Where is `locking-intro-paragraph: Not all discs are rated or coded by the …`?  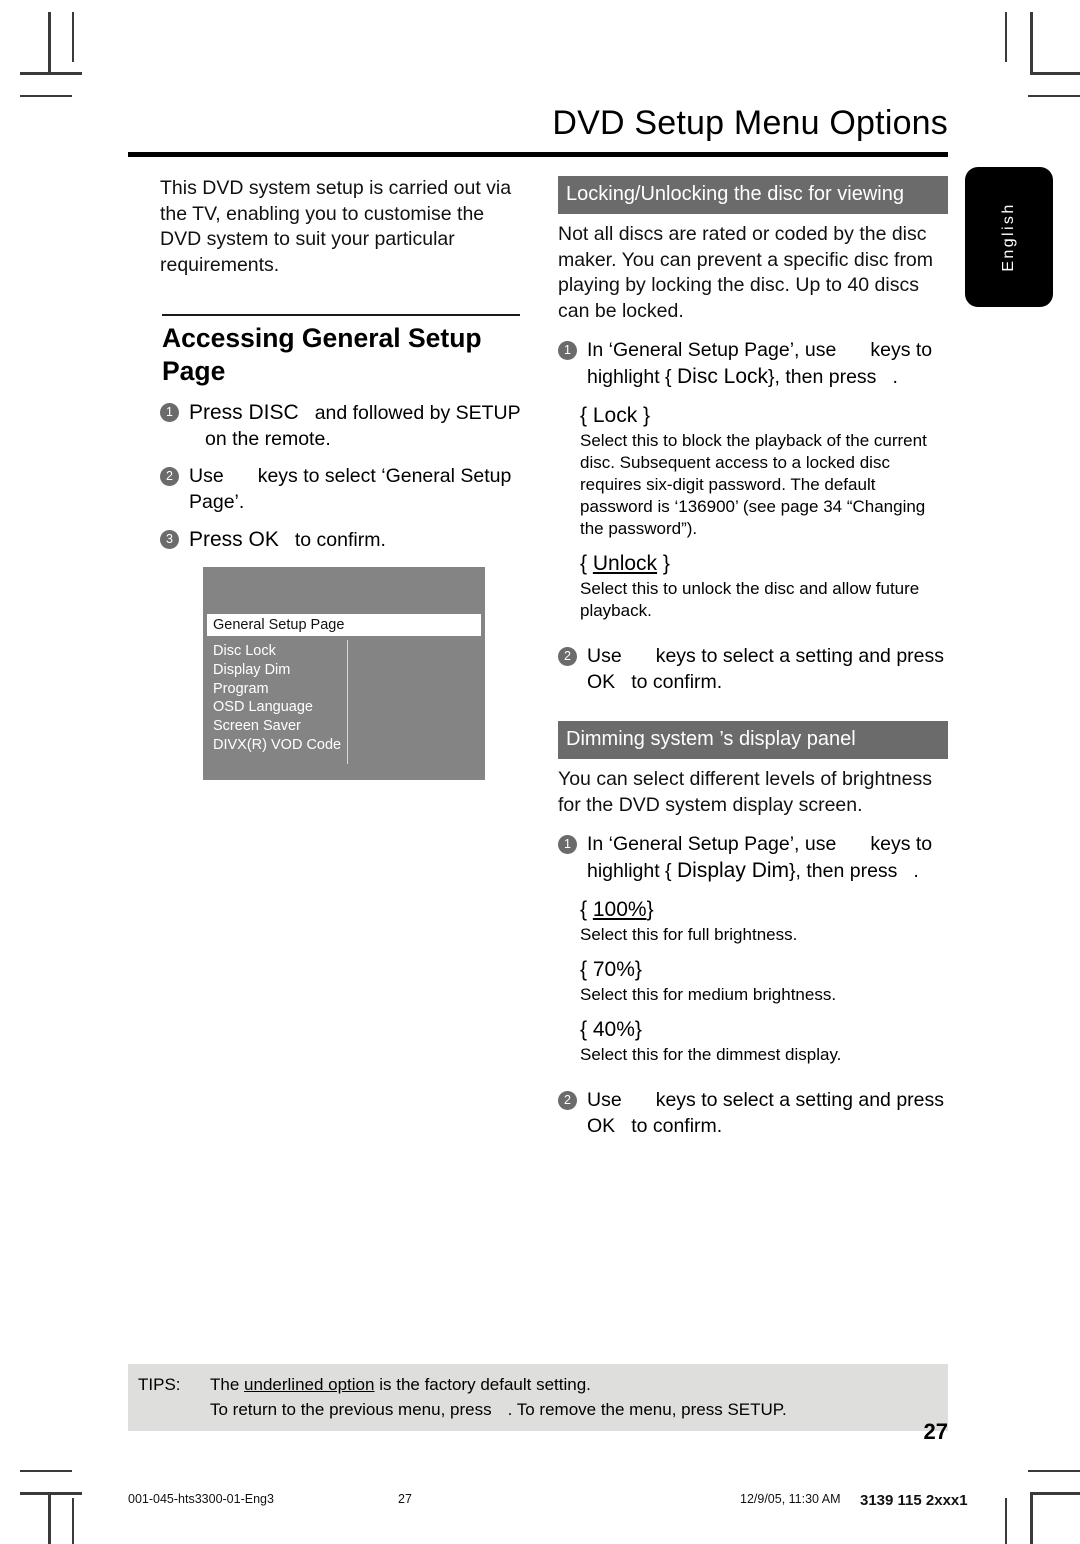
locking-intro-paragraph: Not all discs are rated or coded by the … is located at coordinates (746, 272).